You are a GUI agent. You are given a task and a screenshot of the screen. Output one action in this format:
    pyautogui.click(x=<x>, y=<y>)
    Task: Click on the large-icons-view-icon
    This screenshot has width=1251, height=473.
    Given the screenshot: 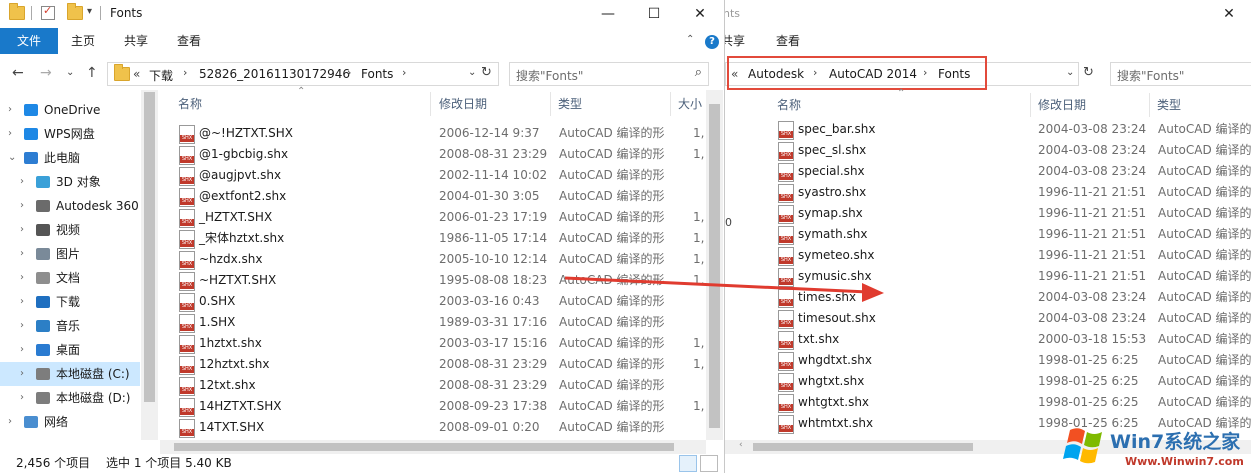 What is the action you would take?
    pyautogui.click(x=709, y=463)
    